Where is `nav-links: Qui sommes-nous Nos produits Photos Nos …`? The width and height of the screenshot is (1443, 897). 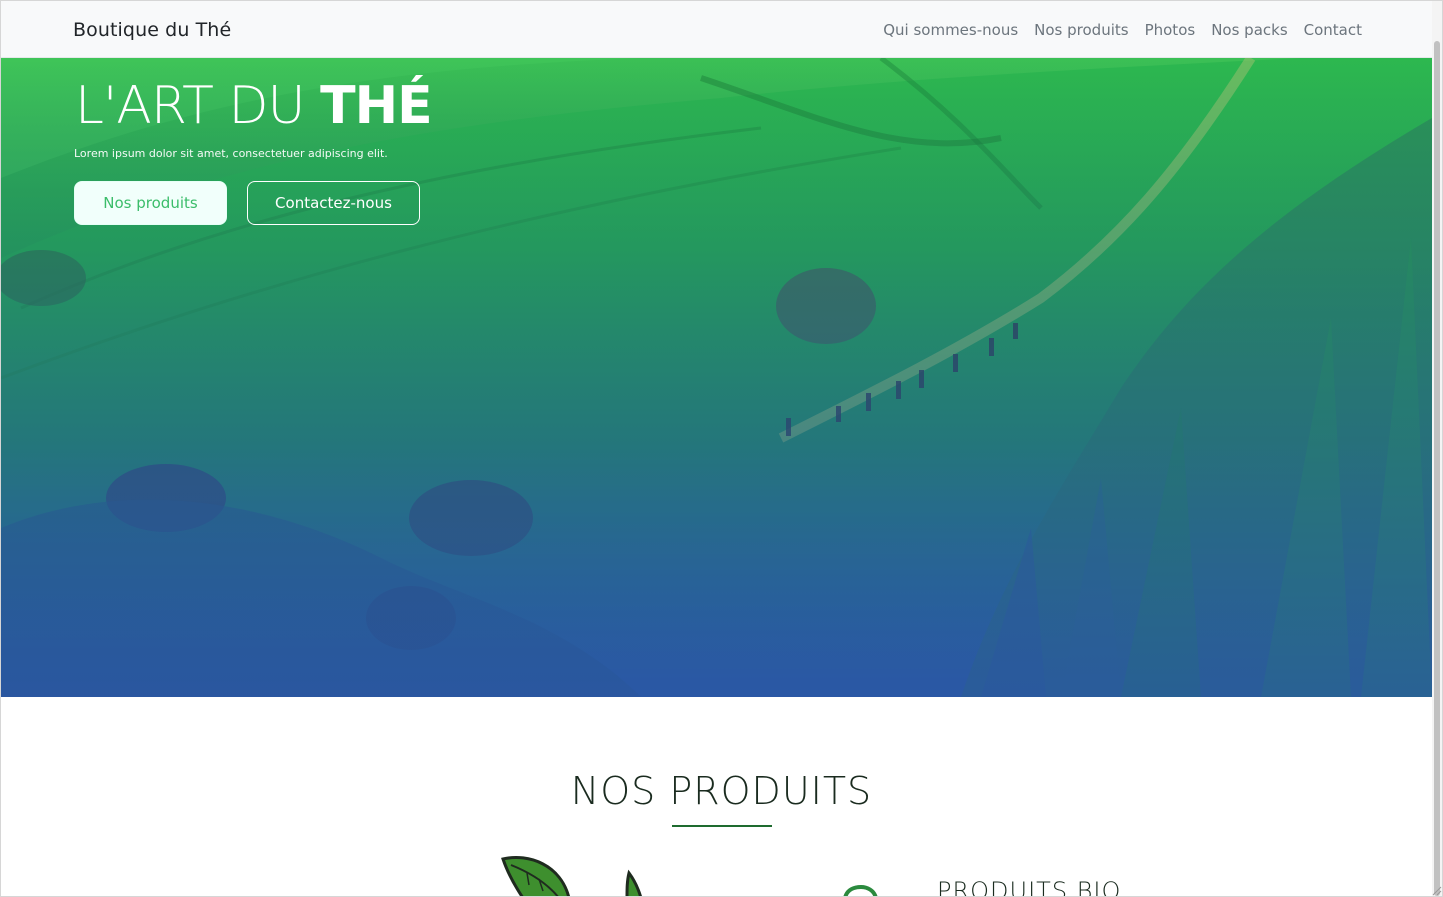 nav-links: Qui sommes-nous Nos produits Photos Nos … is located at coordinates (1122, 30).